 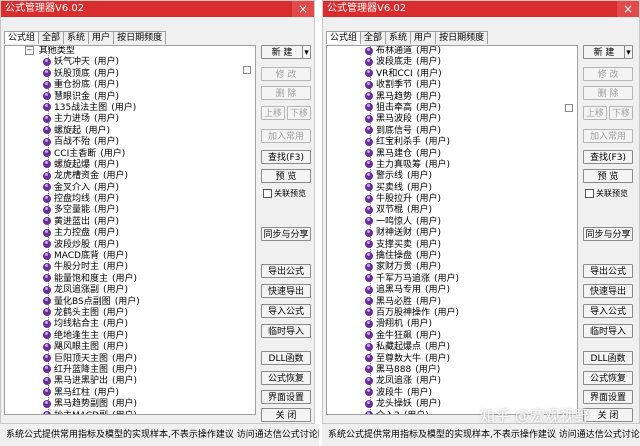 I want to click on right-tree-scroll-box, so click(x=569, y=108).